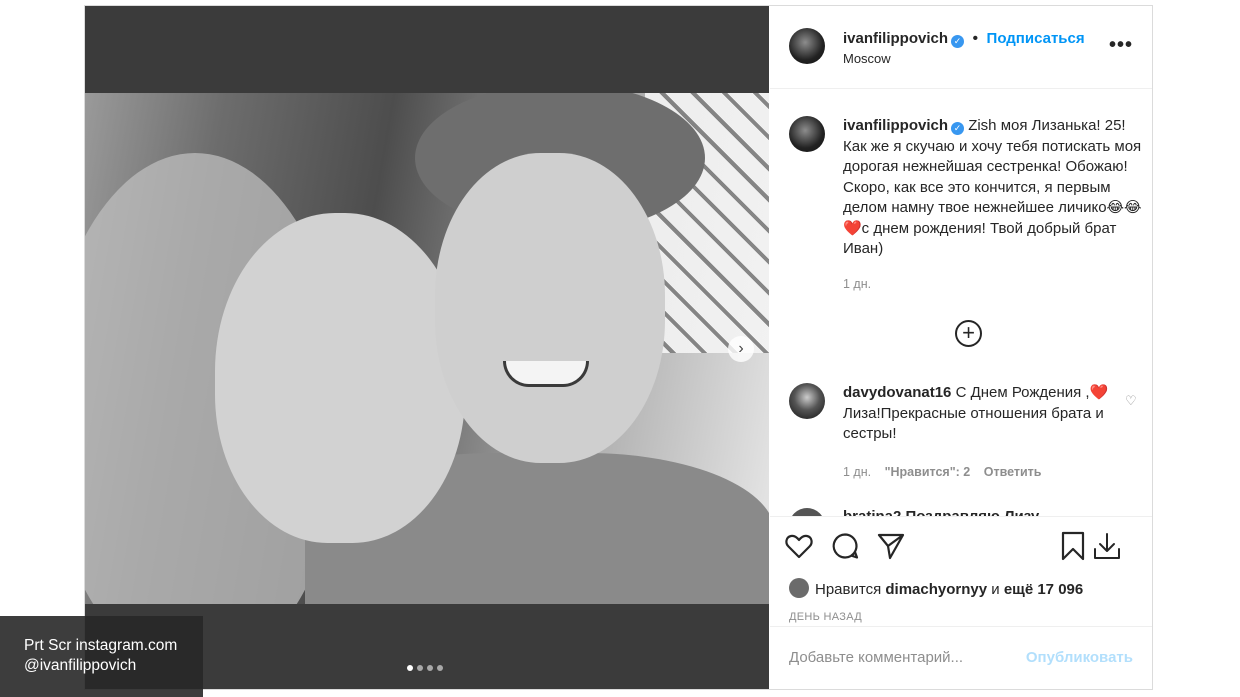  I want to click on post-location: Moscow, so click(867, 58).